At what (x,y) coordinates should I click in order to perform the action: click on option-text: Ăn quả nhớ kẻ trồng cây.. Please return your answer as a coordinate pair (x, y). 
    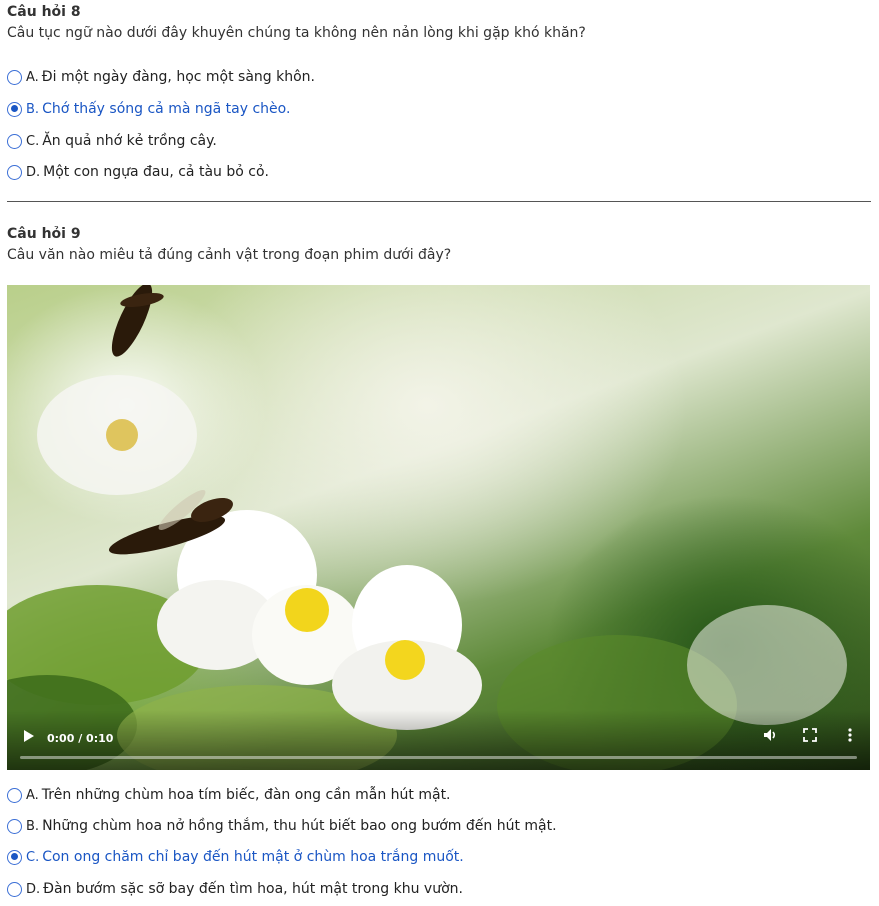
    Looking at the image, I should click on (129, 141).